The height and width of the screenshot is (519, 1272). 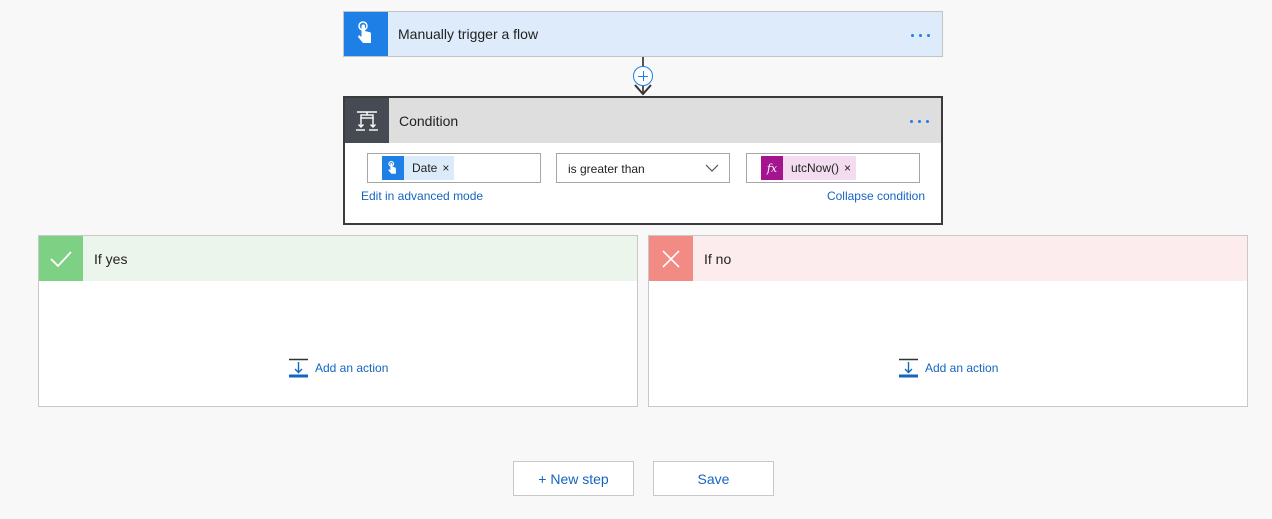 What do you see at coordinates (468, 34) in the screenshot?
I see `trigger-title: Manually trigger a flow` at bounding box center [468, 34].